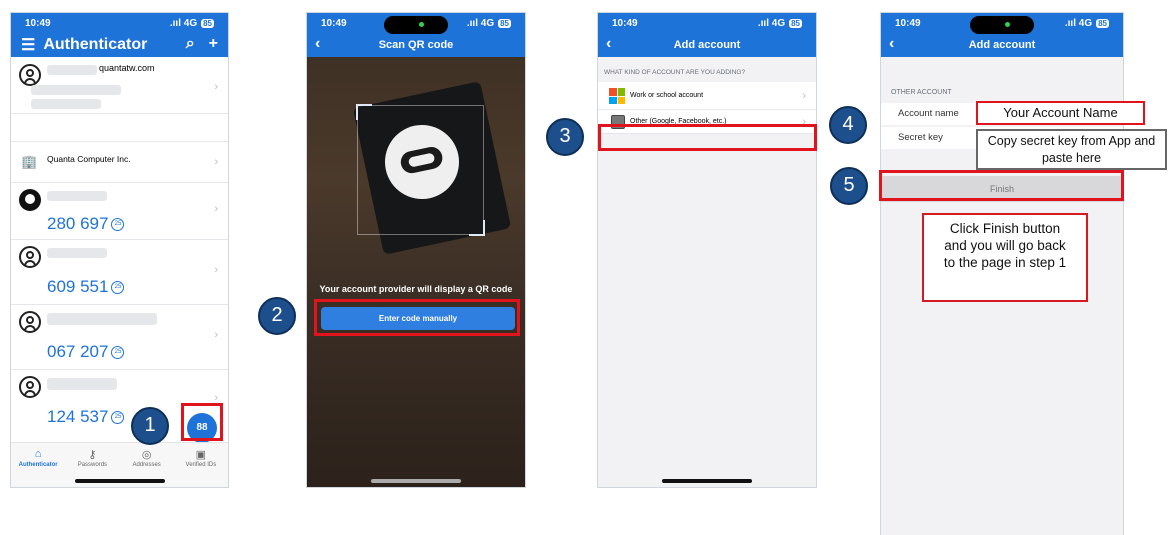 Image resolution: width=1170 pixels, height=535 pixels. I want to click on highlight-finish-button, so click(1001, 185).